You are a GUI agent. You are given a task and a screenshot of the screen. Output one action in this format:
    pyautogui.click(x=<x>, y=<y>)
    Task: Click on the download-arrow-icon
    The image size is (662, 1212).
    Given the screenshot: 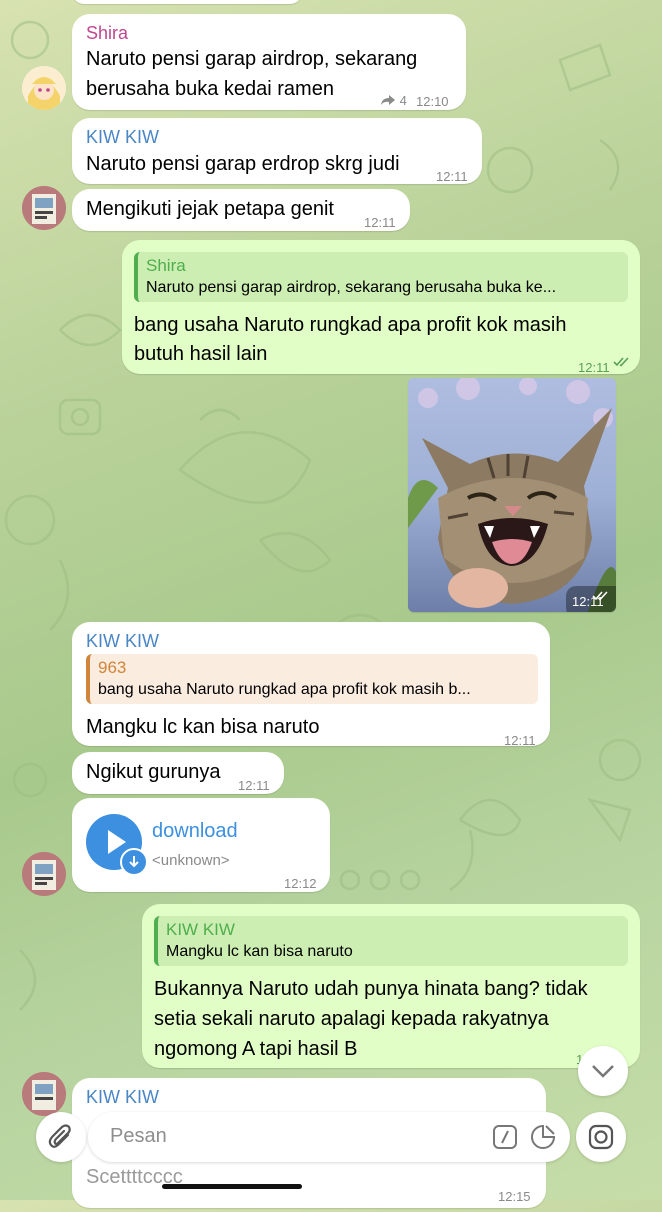 What is the action you would take?
    pyautogui.click(x=134, y=862)
    